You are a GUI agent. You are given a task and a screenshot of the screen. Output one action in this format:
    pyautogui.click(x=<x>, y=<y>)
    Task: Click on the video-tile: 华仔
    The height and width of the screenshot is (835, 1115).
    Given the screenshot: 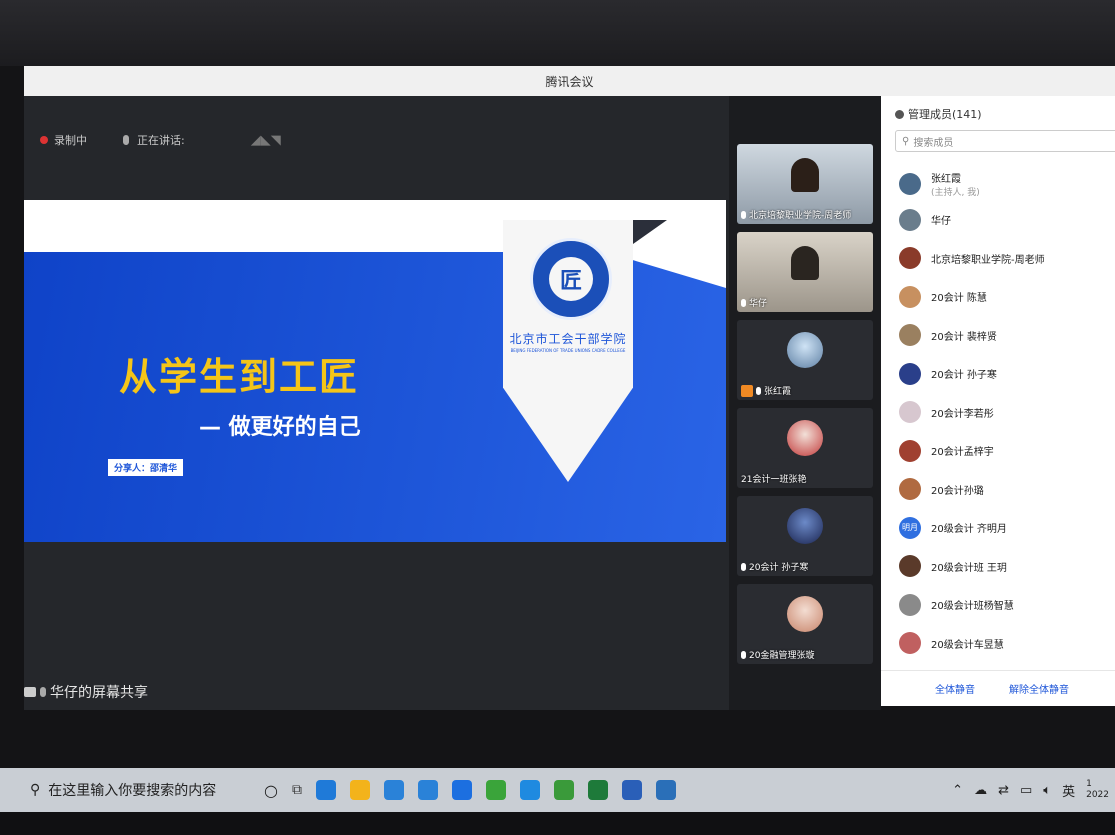 What is the action you would take?
    pyautogui.click(x=805, y=272)
    